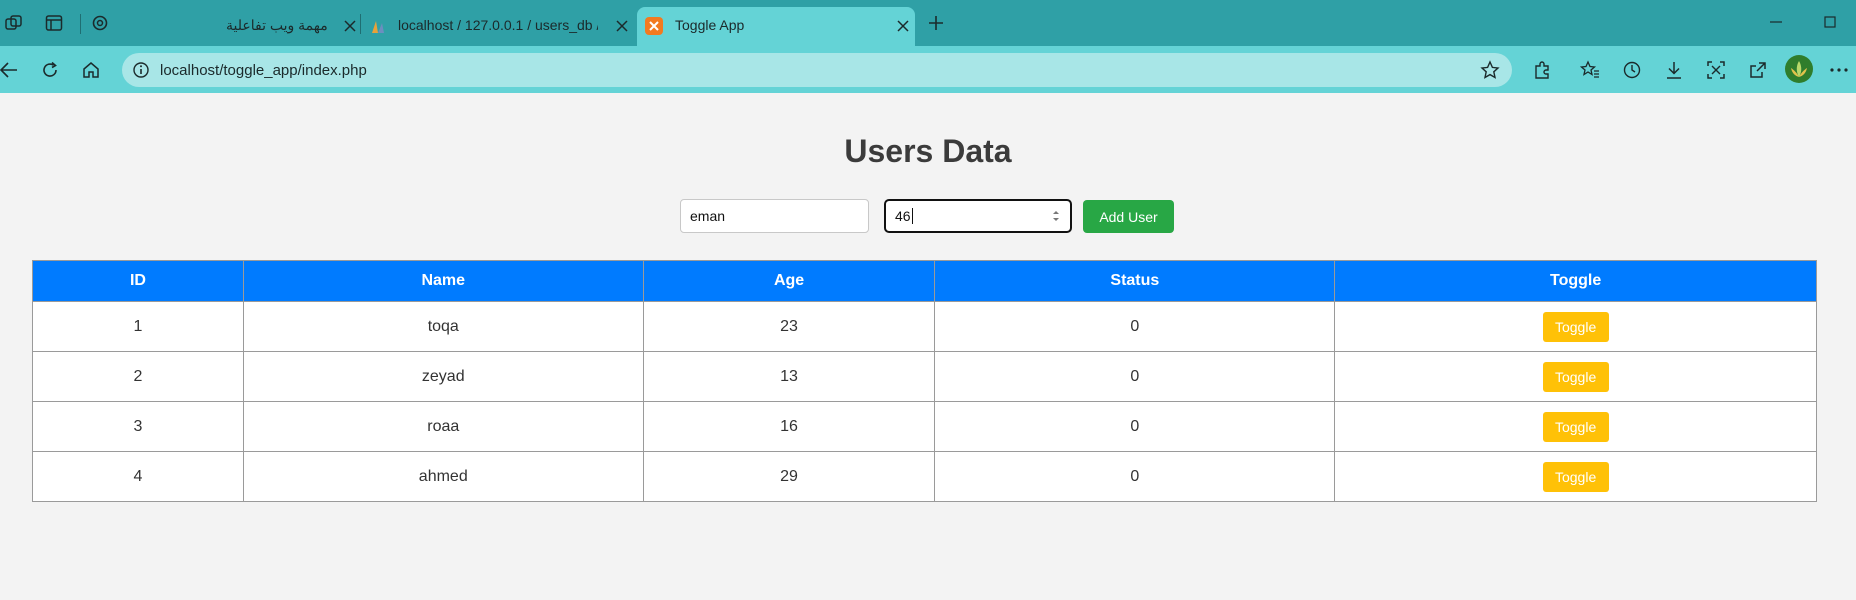 Image resolution: width=1856 pixels, height=600 pixels. Describe the element at coordinates (138, 281) in the screenshot. I see `column-header-id: ID` at that location.